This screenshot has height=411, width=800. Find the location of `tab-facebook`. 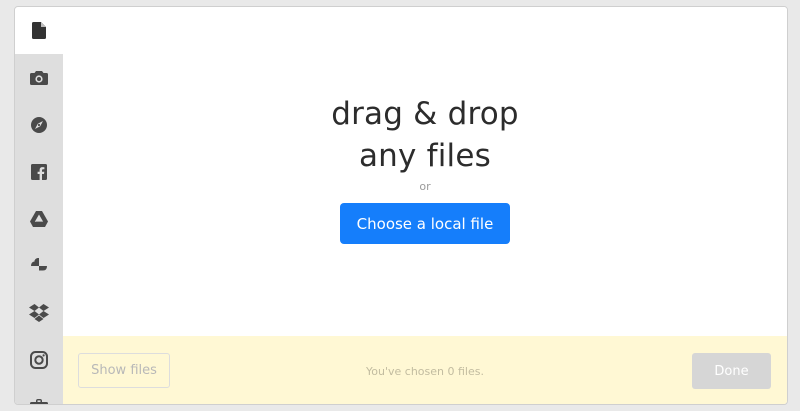

tab-facebook is located at coordinates (39, 171).